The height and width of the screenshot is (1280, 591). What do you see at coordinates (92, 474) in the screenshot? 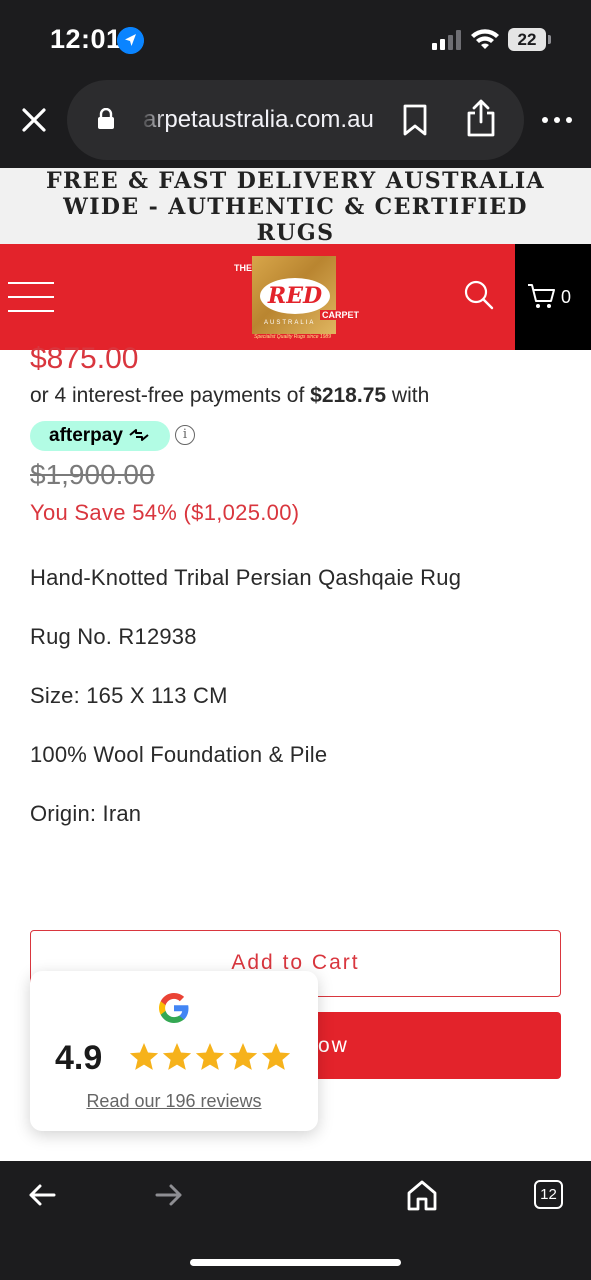
I see `compare-at-price: $1,900.00` at bounding box center [92, 474].